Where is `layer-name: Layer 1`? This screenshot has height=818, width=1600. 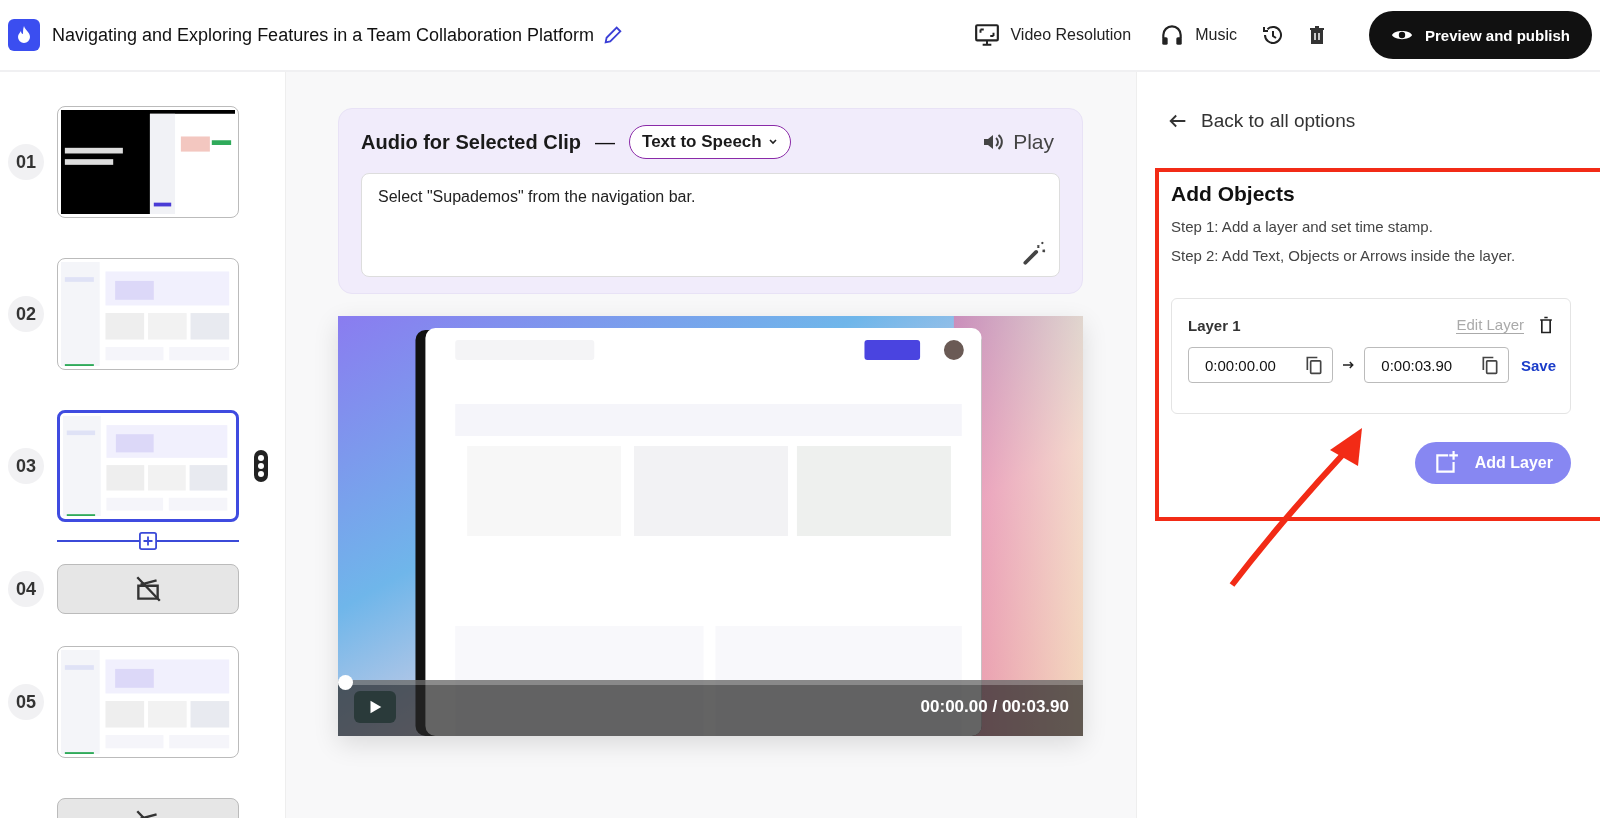
layer-name: Layer 1 is located at coordinates (1214, 325).